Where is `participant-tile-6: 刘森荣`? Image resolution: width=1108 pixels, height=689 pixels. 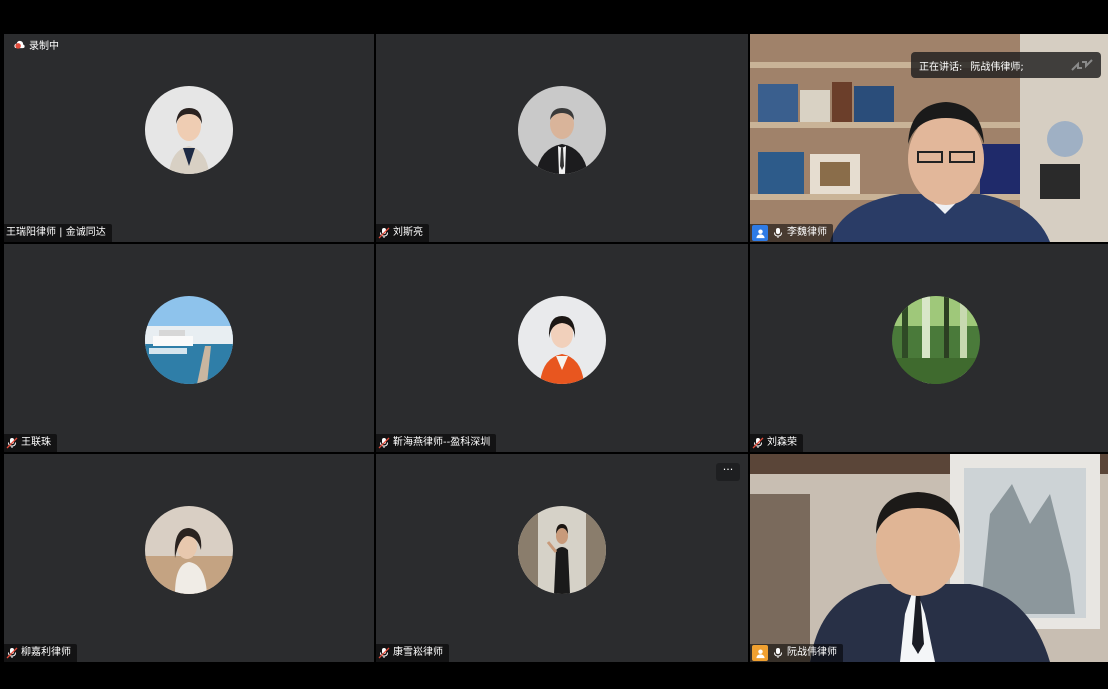 participant-tile-6: 刘森荣 is located at coordinates (929, 348).